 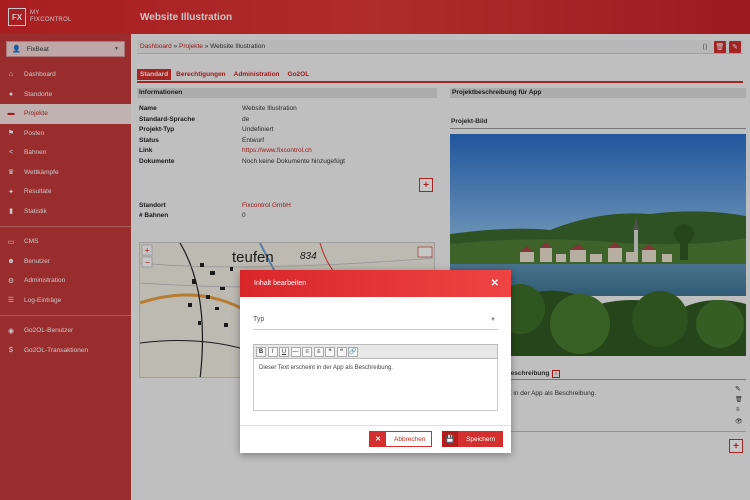 What do you see at coordinates (481, 439) in the screenshot?
I see `save-label: Speichern` at bounding box center [481, 439].